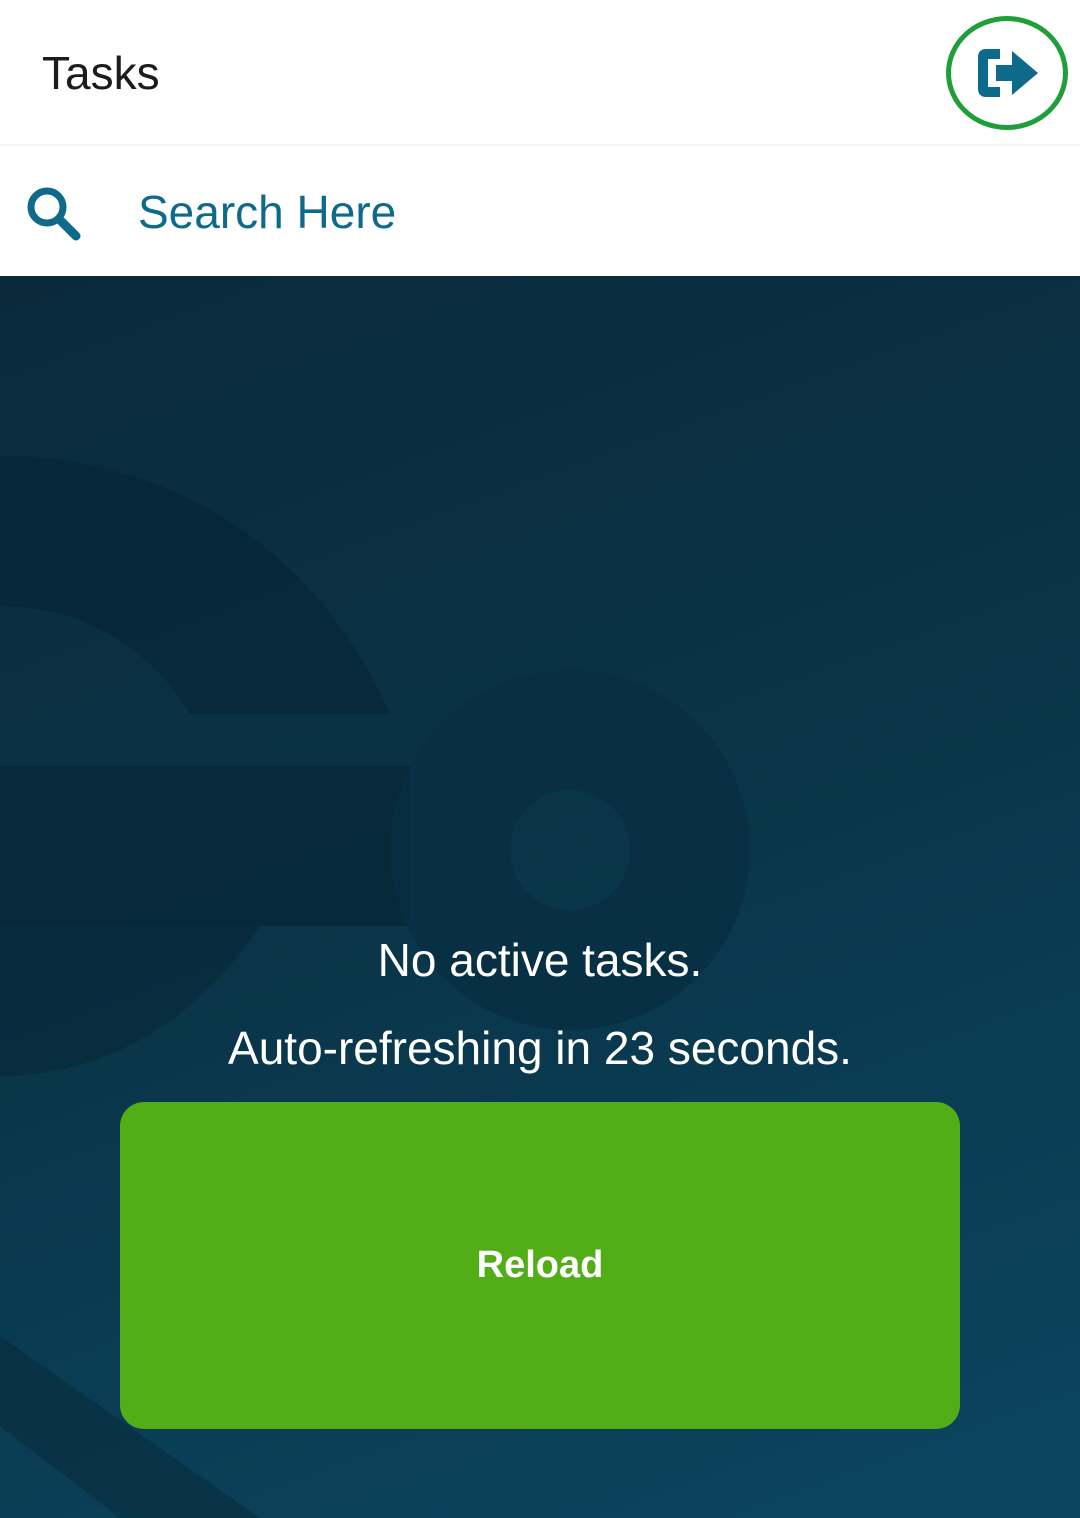 The height and width of the screenshot is (1518, 1080). What do you see at coordinates (588, 212) in the screenshot?
I see `search-input` at bounding box center [588, 212].